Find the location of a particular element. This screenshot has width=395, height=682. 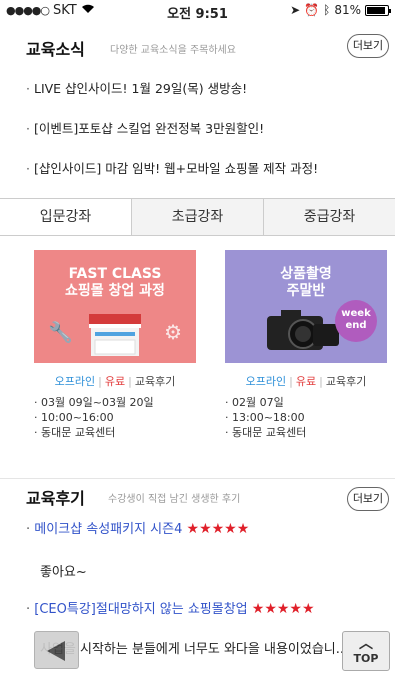

banner-text: FAST CLASS 쇼핑몰 창업 과정 is located at coordinates (115, 283).